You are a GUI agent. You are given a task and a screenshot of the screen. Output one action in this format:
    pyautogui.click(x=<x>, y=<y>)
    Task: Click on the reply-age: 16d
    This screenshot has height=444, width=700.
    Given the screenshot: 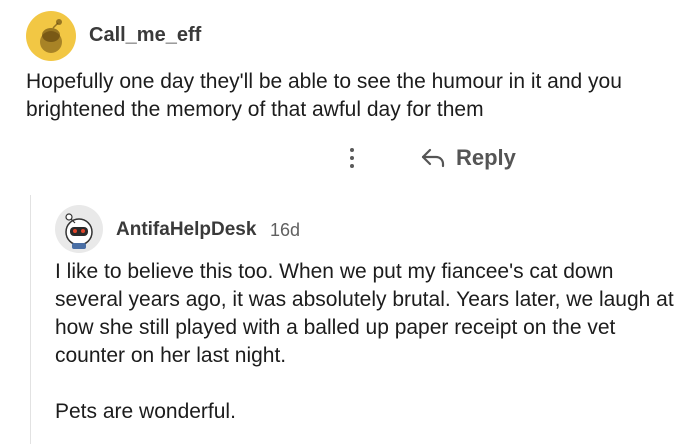 What is the action you would take?
    pyautogui.click(x=285, y=230)
    